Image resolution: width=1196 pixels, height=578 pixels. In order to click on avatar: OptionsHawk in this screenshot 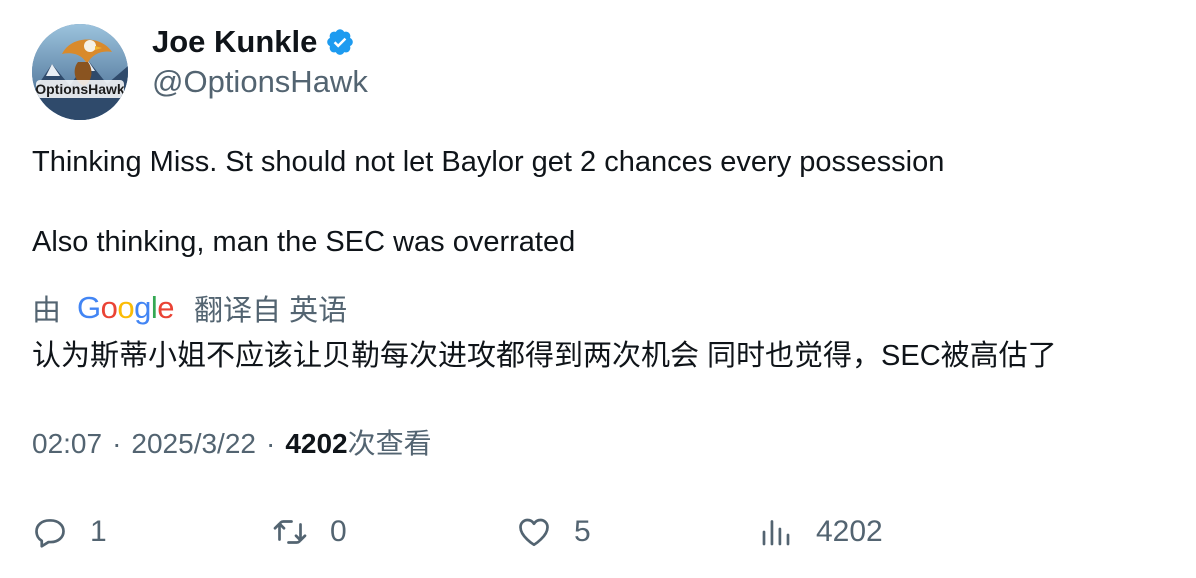, I will do `click(80, 72)`.